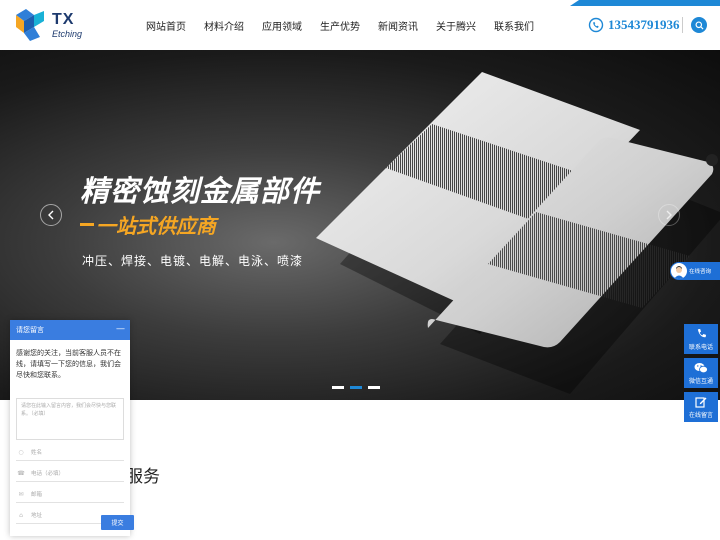  I want to click on home-icon: ⌂, so click(21, 515).